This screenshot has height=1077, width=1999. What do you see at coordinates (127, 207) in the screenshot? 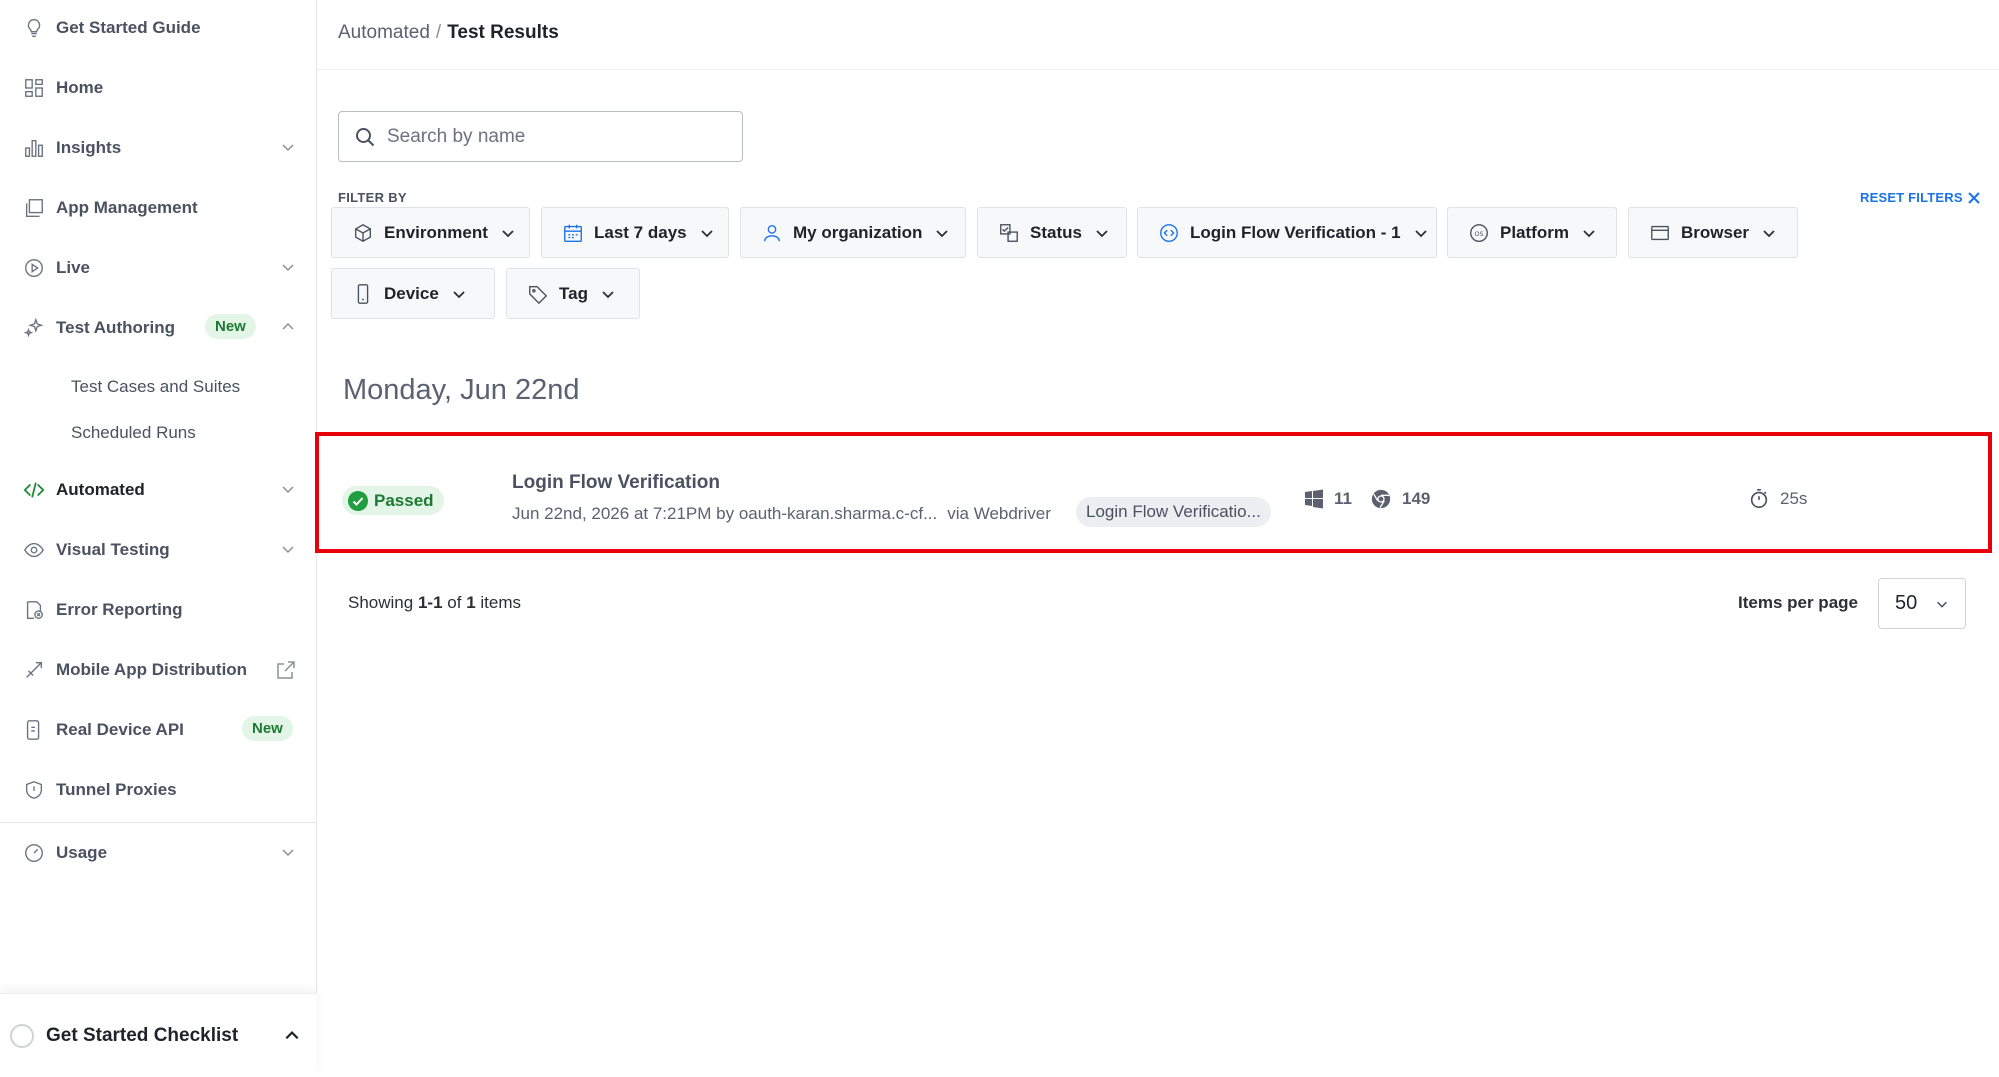
I see `sidebar-item-label: App Management` at bounding box center [127, 207].